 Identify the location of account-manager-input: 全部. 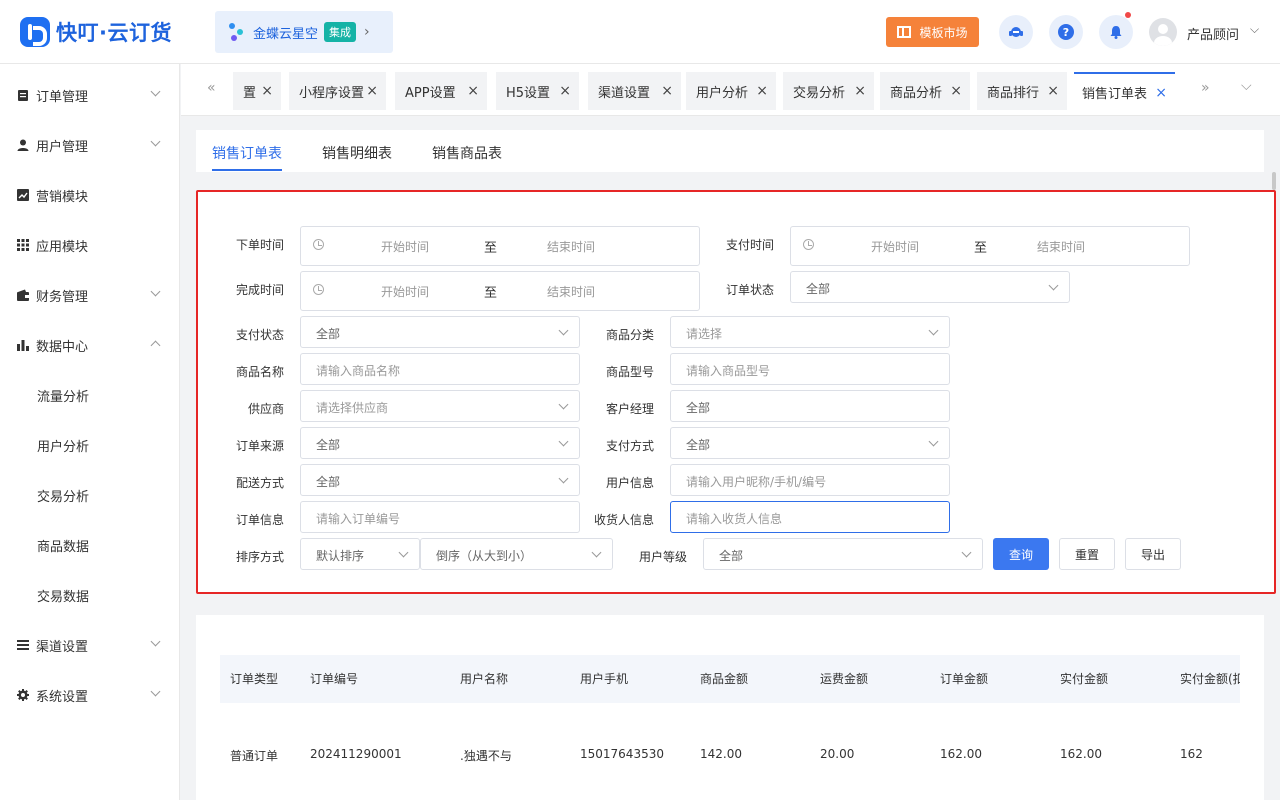
(810, 406).